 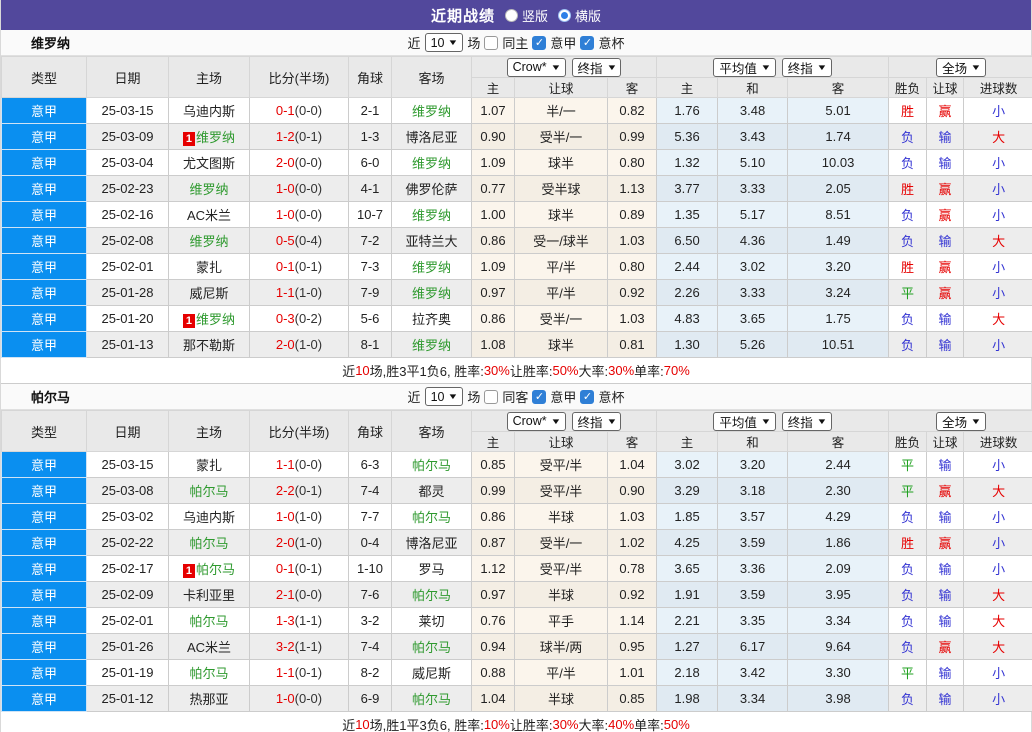 What do you see at coordinates (431, 431) in the screenshot?
I see `col-away: 客场` at bounding box center [431, 431].